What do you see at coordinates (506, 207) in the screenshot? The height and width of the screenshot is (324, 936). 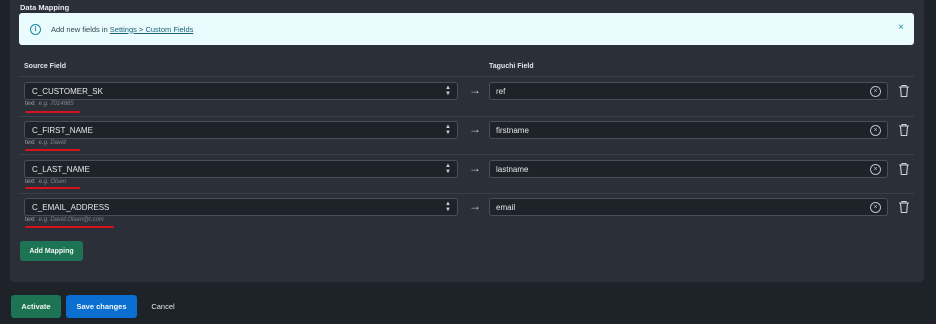 I see `taguchi-field-value: email` at bounding box center [506, 207].